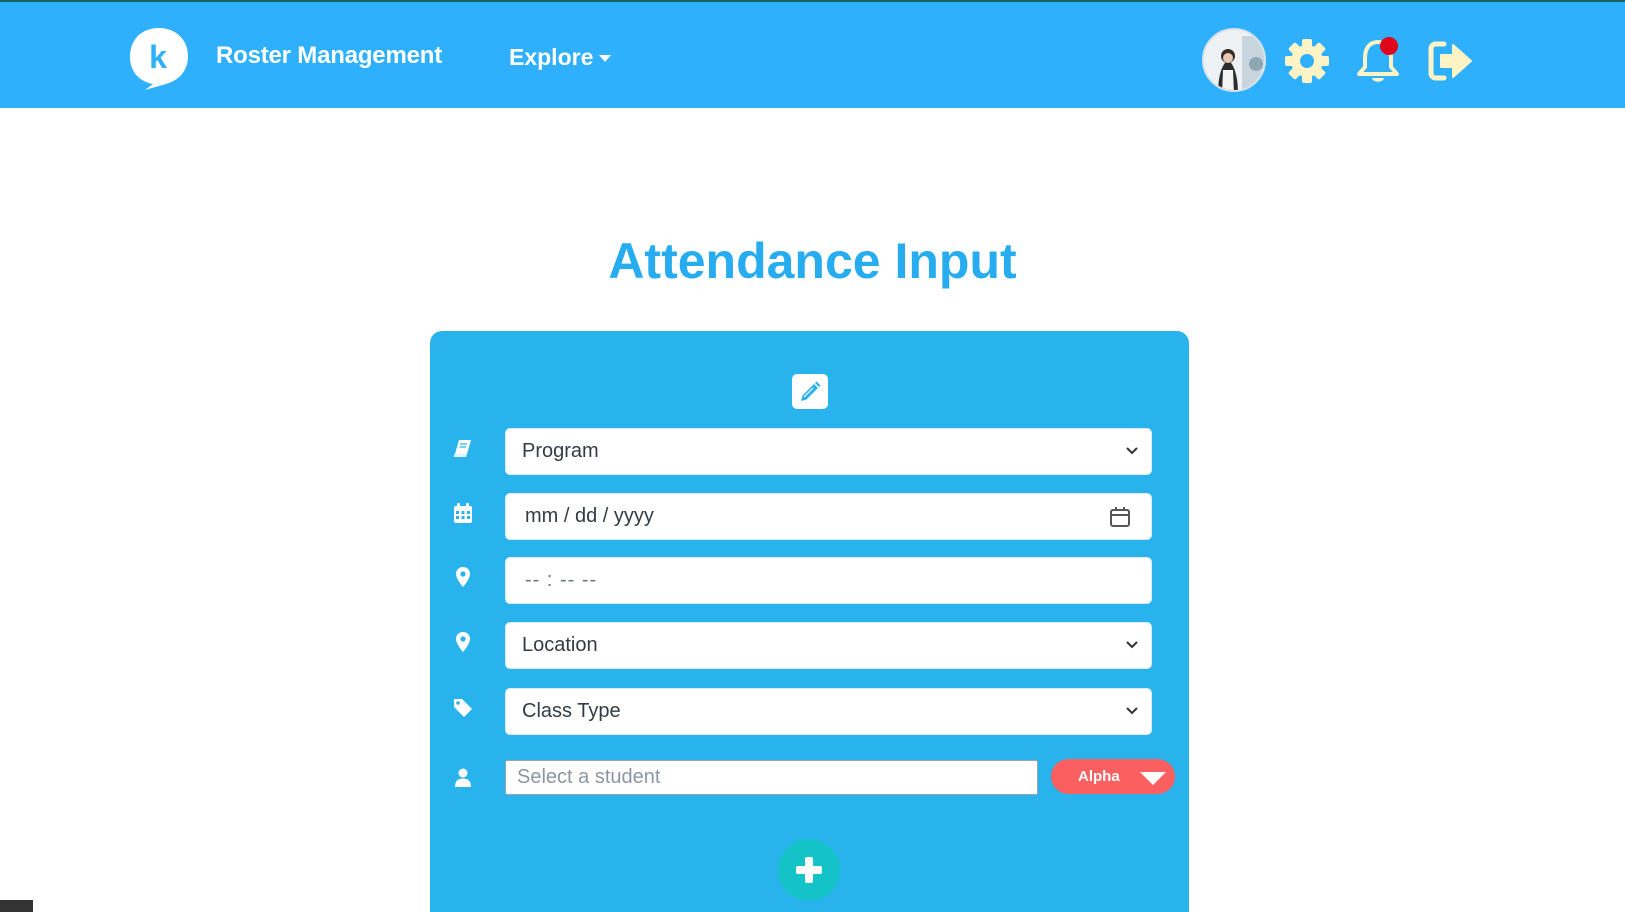 Image resolution: width=1625 pixels, height=912 pixels. I want to click on user-avatar, so click(1234, 60).